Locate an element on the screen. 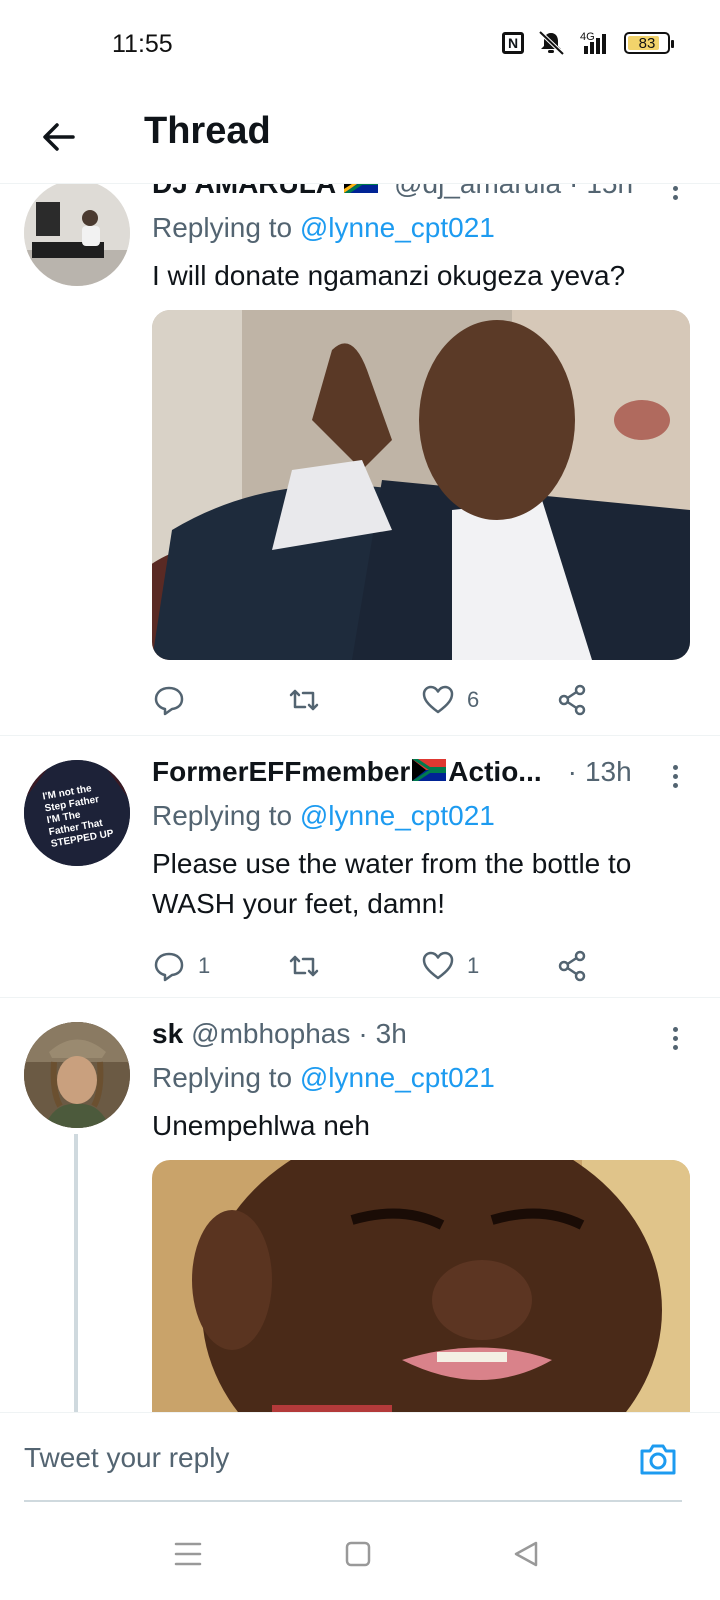  composer-divider is located at coordinates (353, 1501).